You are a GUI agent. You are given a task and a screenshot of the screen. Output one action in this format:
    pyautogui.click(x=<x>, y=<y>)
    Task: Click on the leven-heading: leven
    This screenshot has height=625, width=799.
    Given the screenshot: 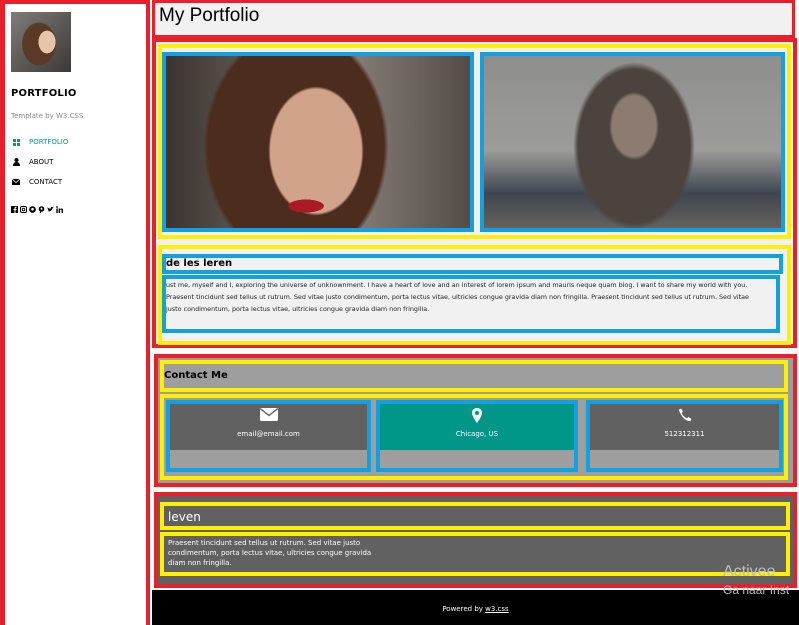 What is the action you would take?
    pyautogui.click(x=184, y=517)
    